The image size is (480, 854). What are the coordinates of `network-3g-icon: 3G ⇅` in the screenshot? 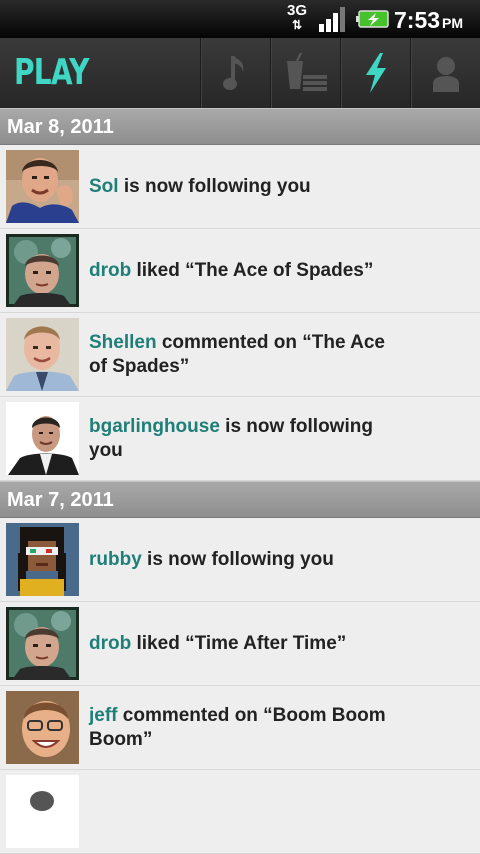 It's located at (296, 17).